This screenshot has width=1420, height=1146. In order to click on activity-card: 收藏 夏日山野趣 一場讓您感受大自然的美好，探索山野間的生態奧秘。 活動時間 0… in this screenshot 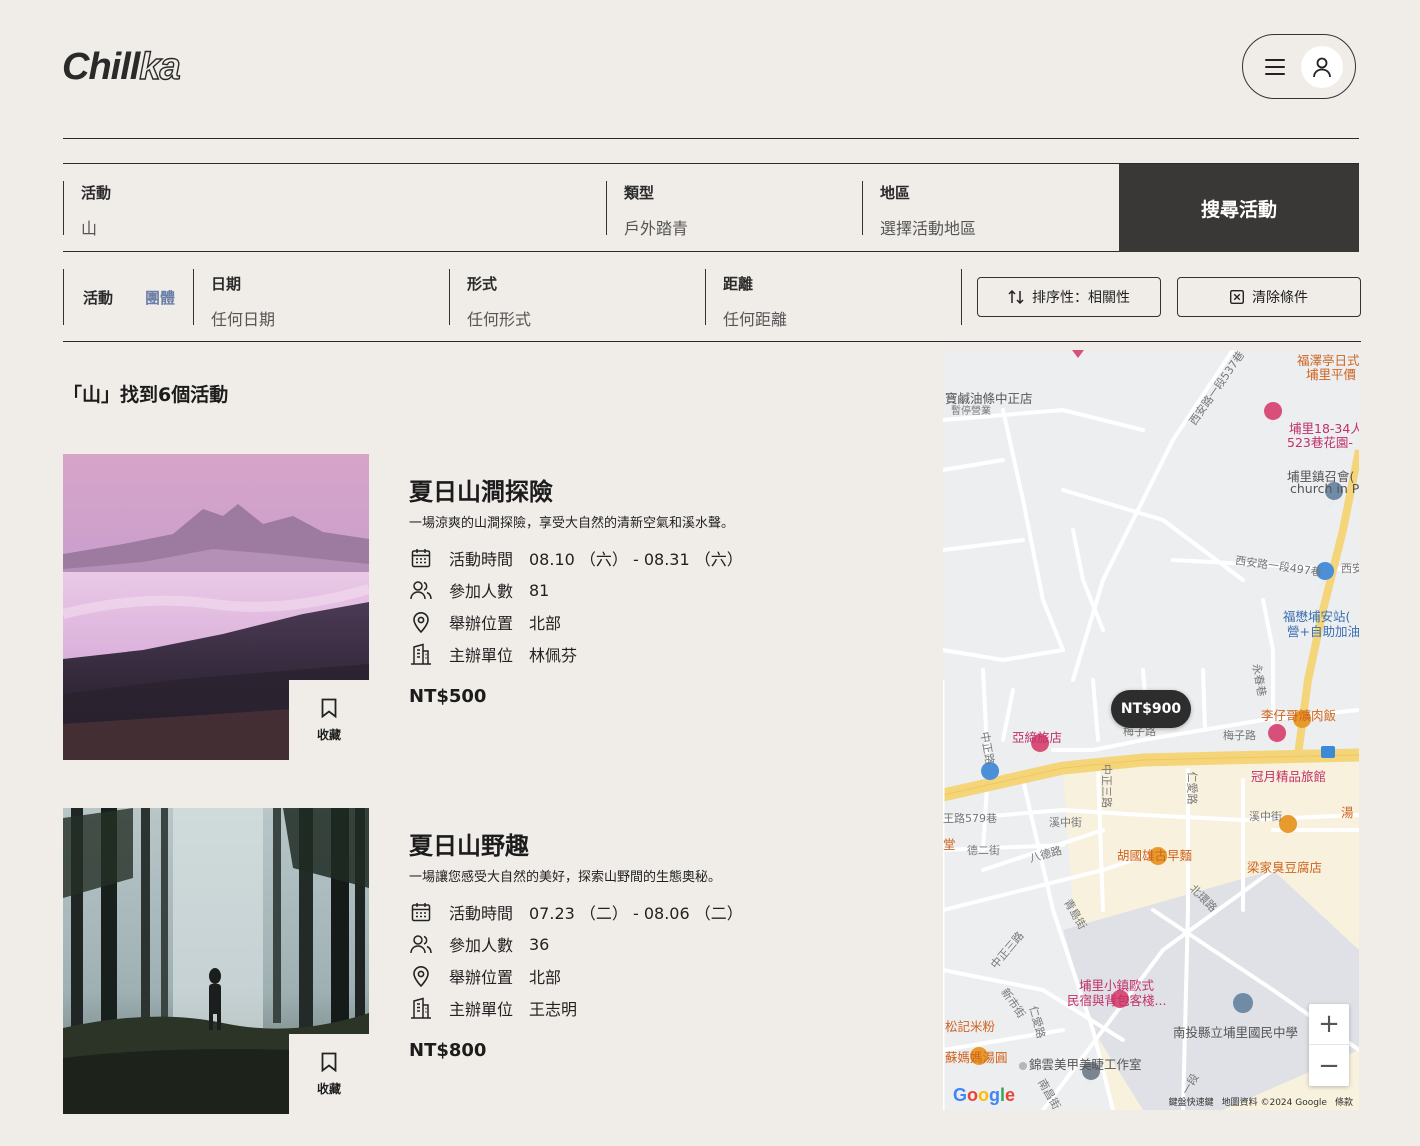, I will do `click(443, 961)`.